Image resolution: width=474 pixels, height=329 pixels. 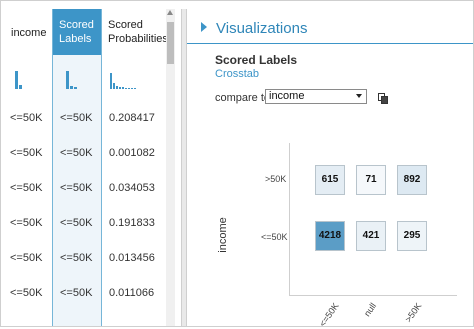 I want to click on table-cell: 0.011066, so click(x=132, y=293).